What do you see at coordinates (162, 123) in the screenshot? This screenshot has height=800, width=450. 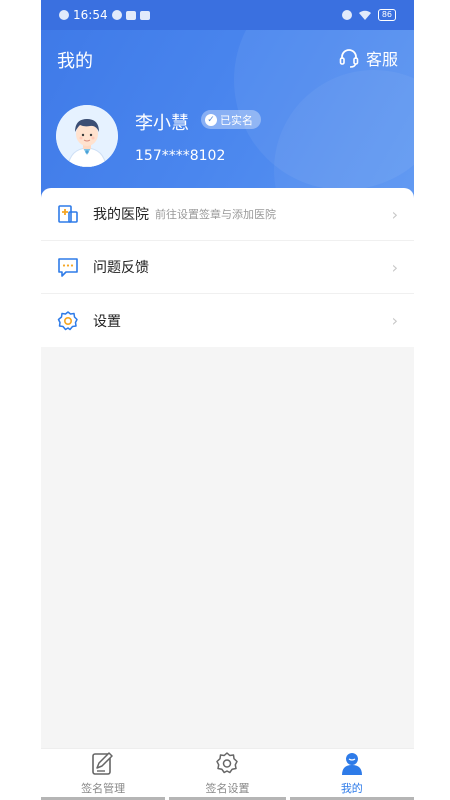 I see `user-name: 李小慧` at bounding box center [162, 123].